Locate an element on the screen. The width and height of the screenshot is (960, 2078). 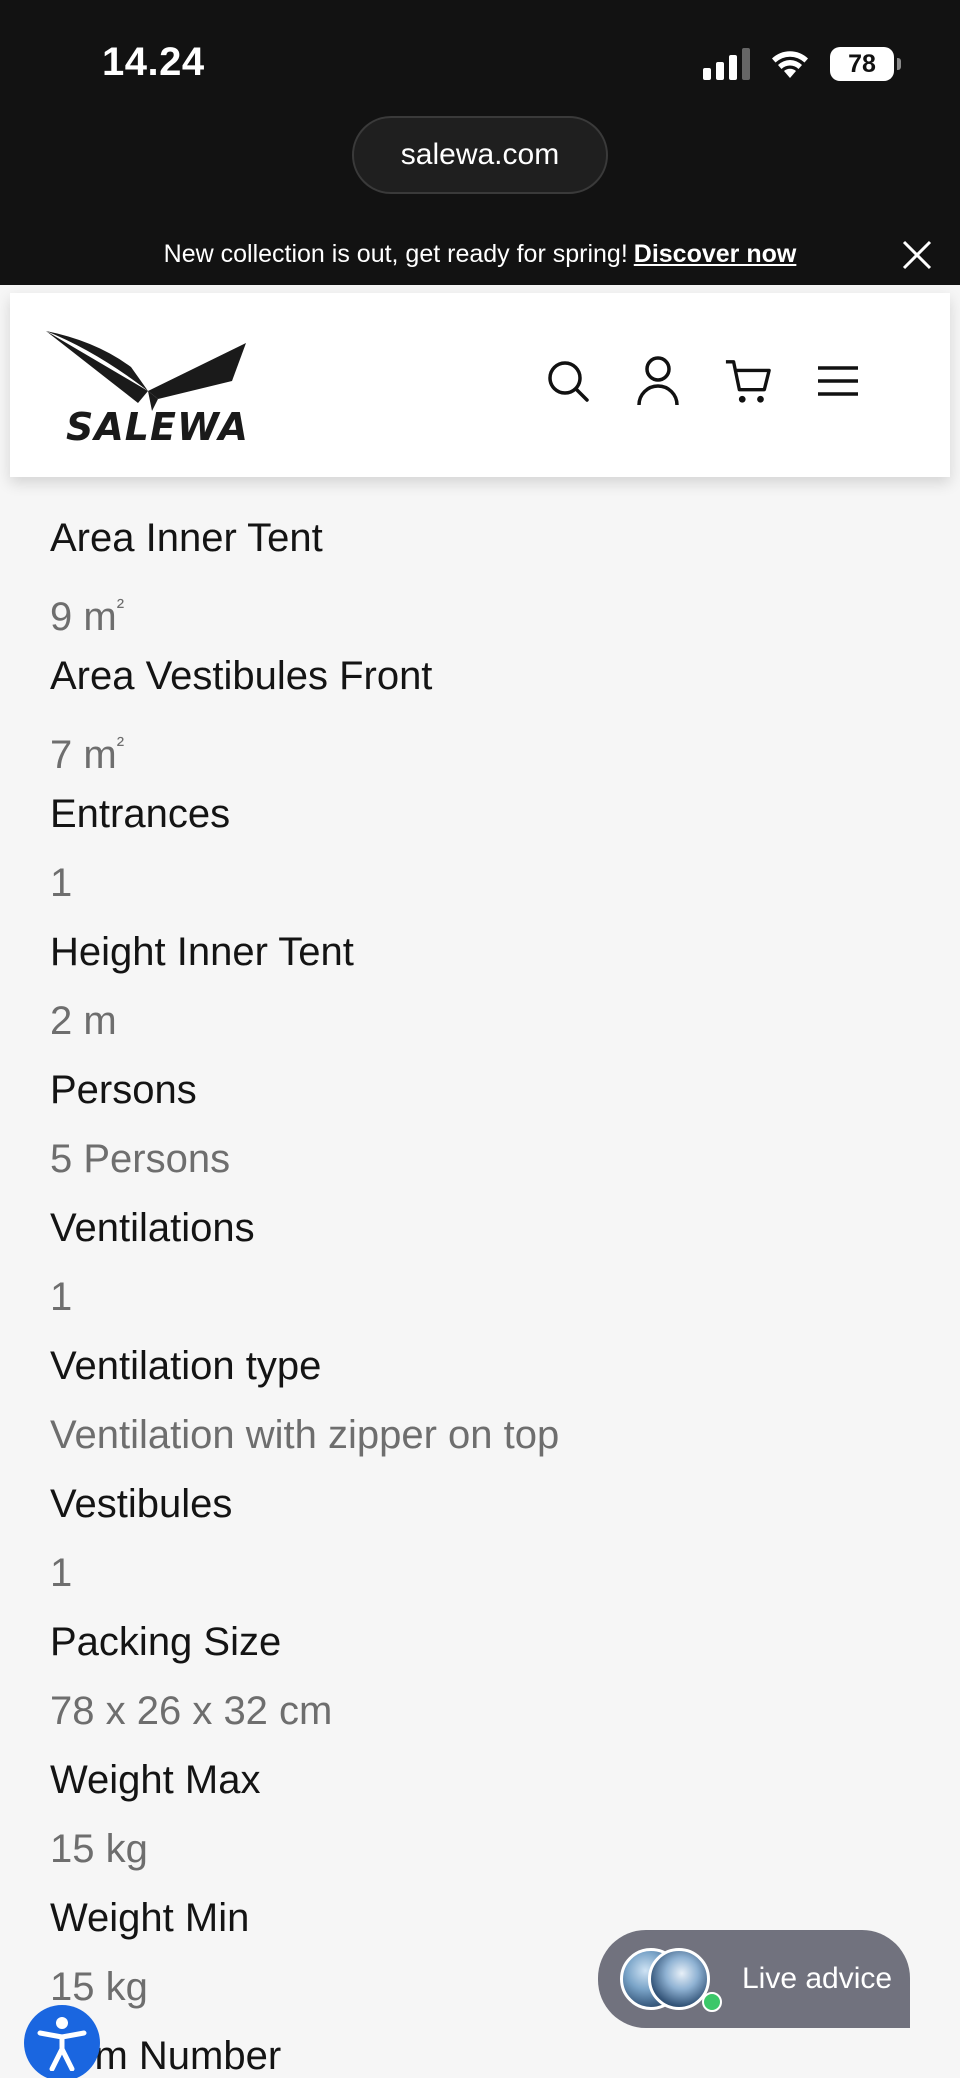
spec-label: Item Number is located at coordinates (166, 2056).